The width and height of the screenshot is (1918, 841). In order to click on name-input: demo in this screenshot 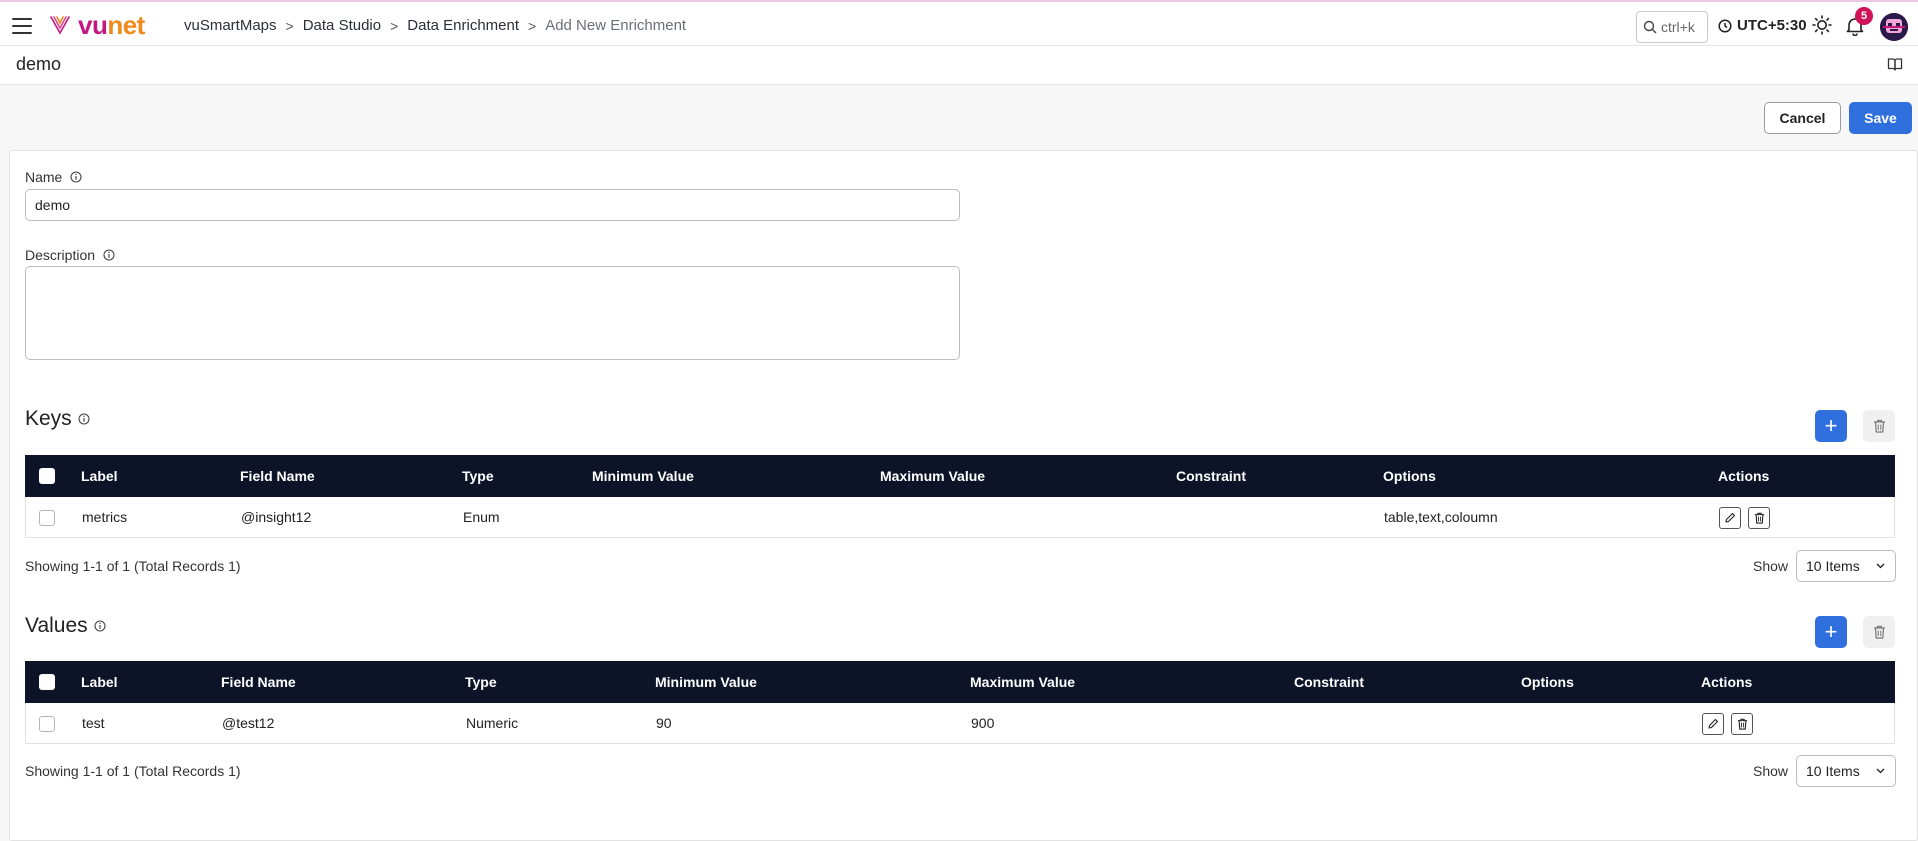, I will do `click(492, 205)`.